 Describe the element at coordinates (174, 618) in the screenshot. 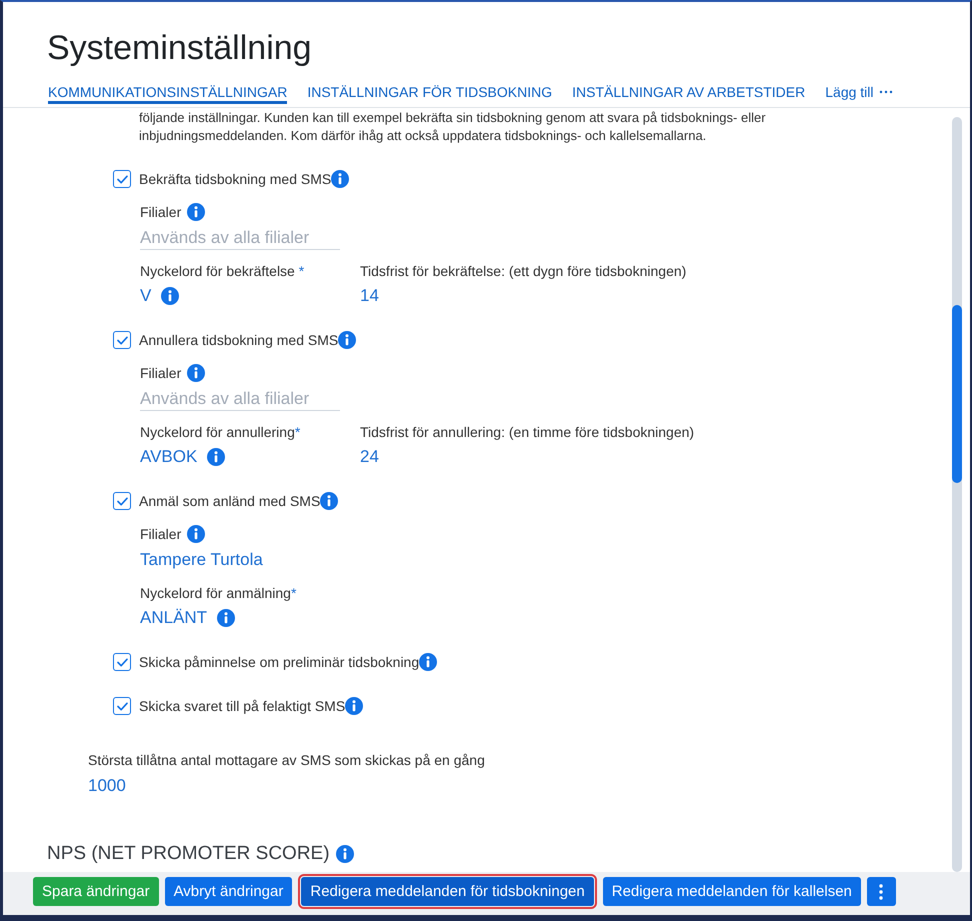

I see `field-value: ANLÄNT` at that location.